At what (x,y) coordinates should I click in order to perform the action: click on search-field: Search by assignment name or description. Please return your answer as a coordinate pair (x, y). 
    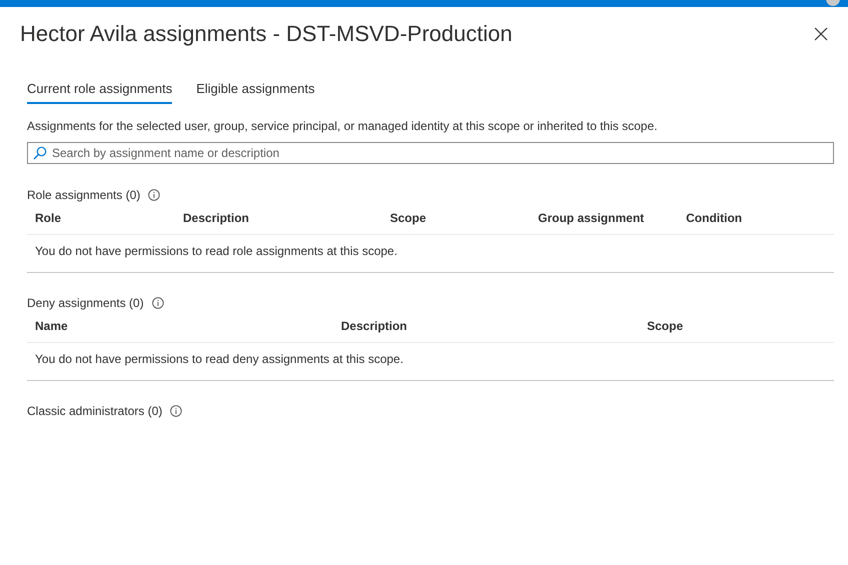
    Looking at the image, I should click on (430, 153).